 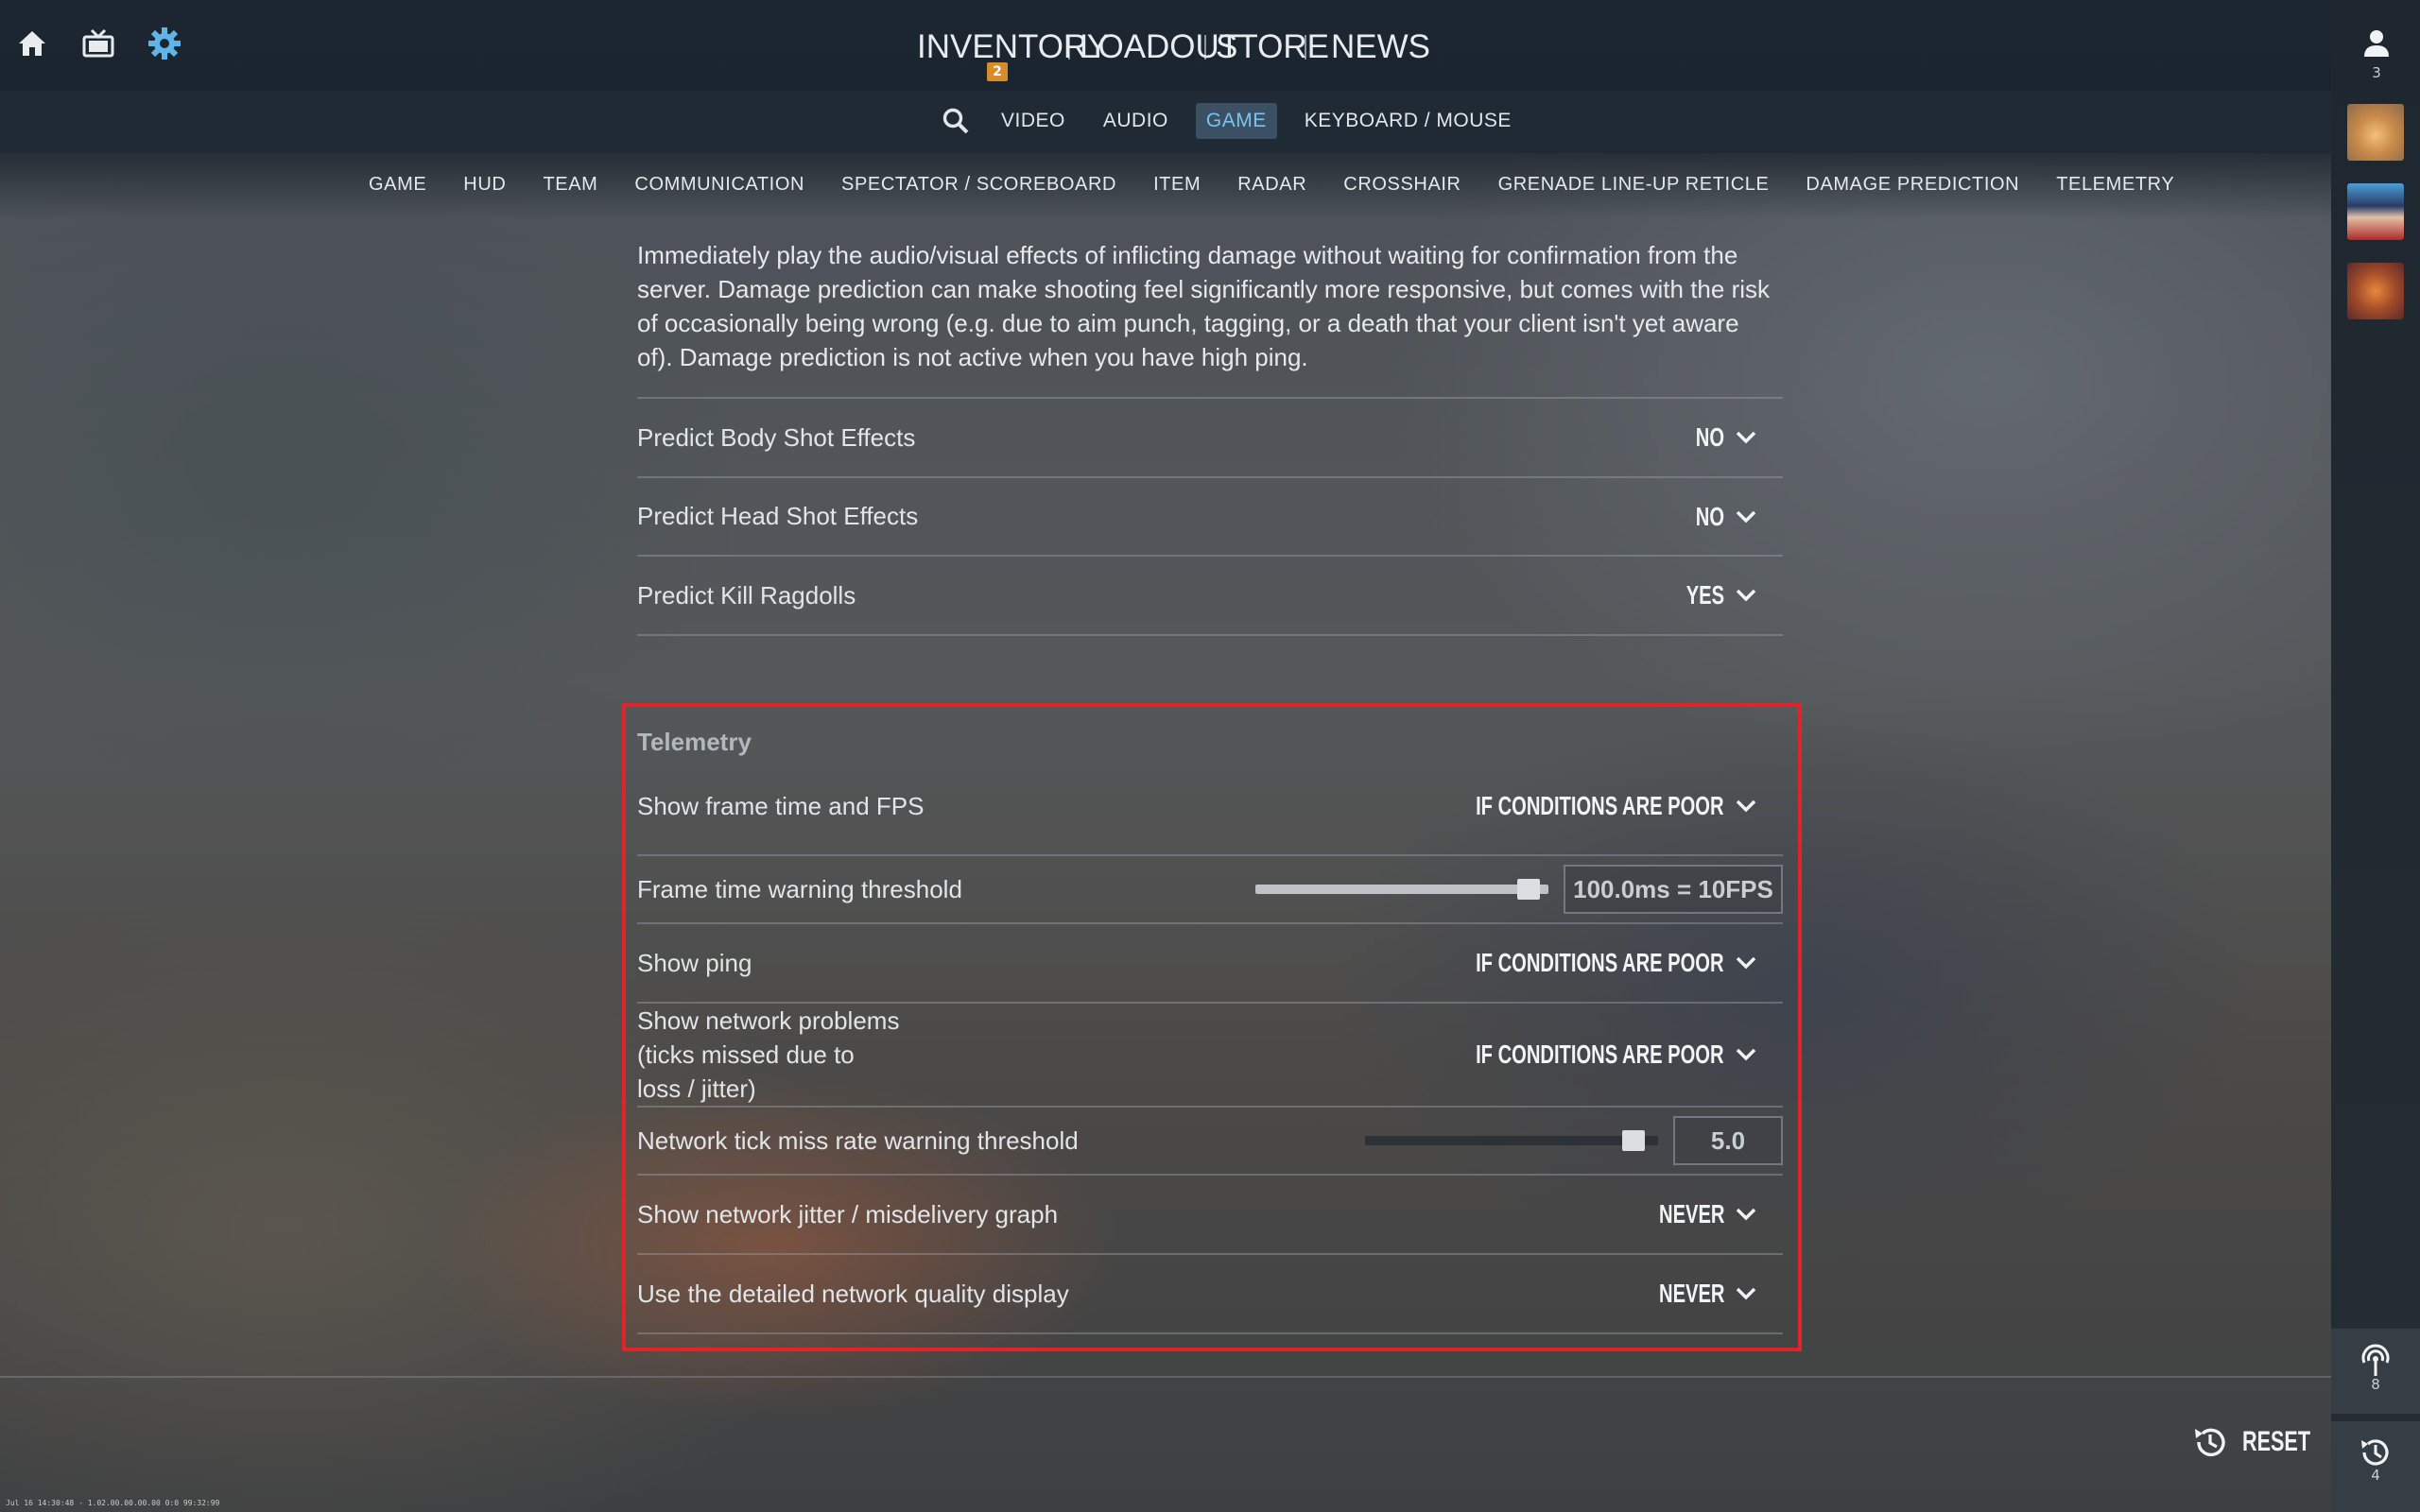 What do you see at coordinates (2115, 185) in the screenshot?
I see `category-telemetry: TELEMETRY` at bounding box center [2115, 185].